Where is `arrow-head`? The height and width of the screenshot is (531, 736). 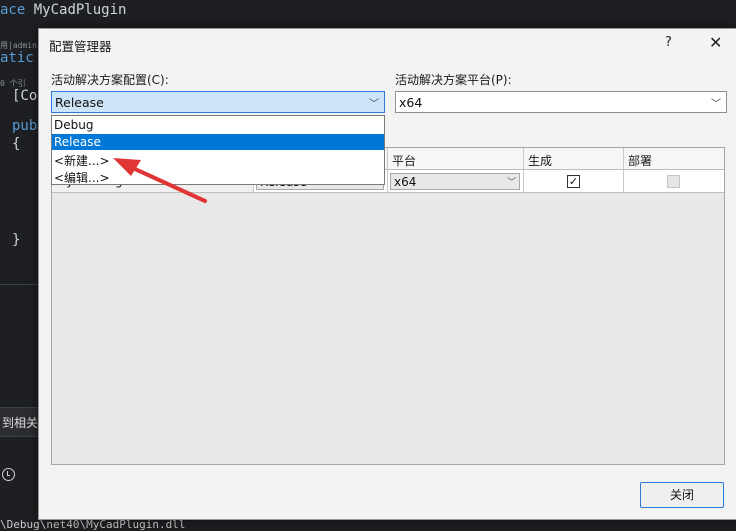
arrow-head is located at coordinates (127, 167).